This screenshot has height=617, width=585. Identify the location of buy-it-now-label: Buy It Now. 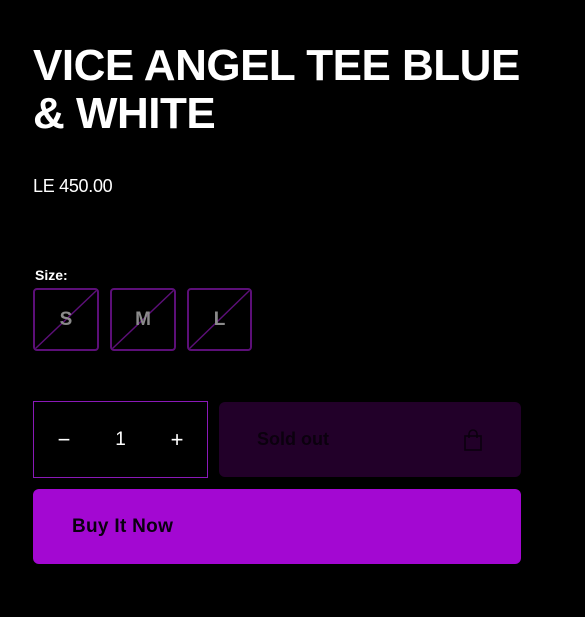
(123, 526).